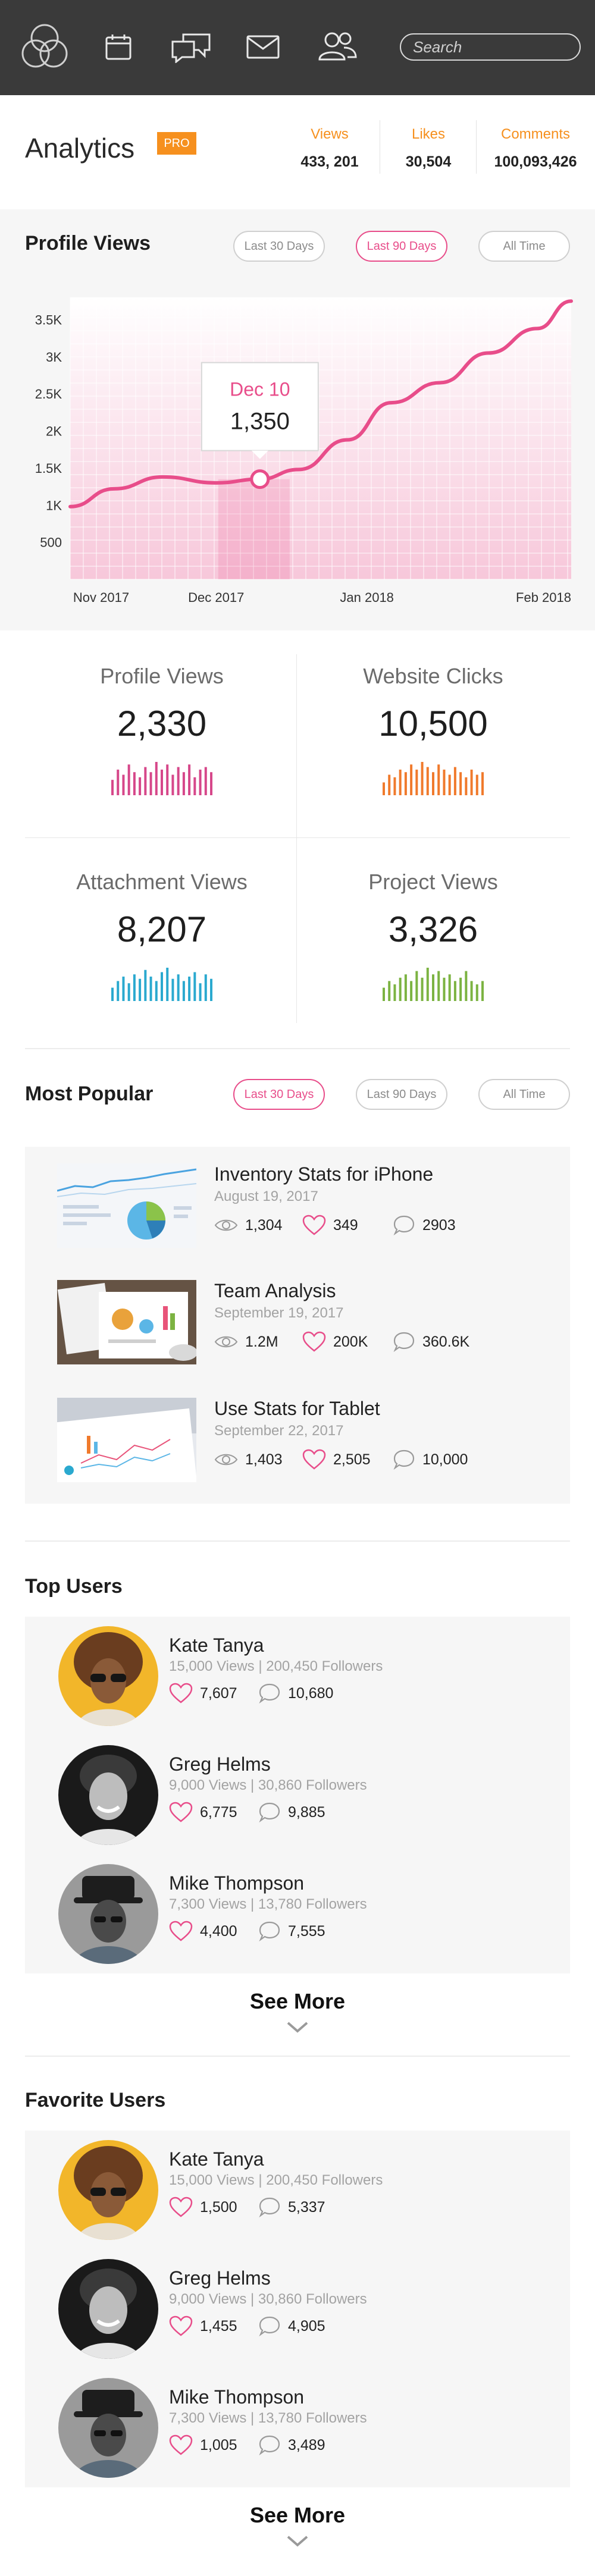 This screenshot has height=2576, width=595. What do you see at coordinates (430, 1459) in the screenshot?
I see `comments-metric: 10,000` at bounding box center [430, 1459].